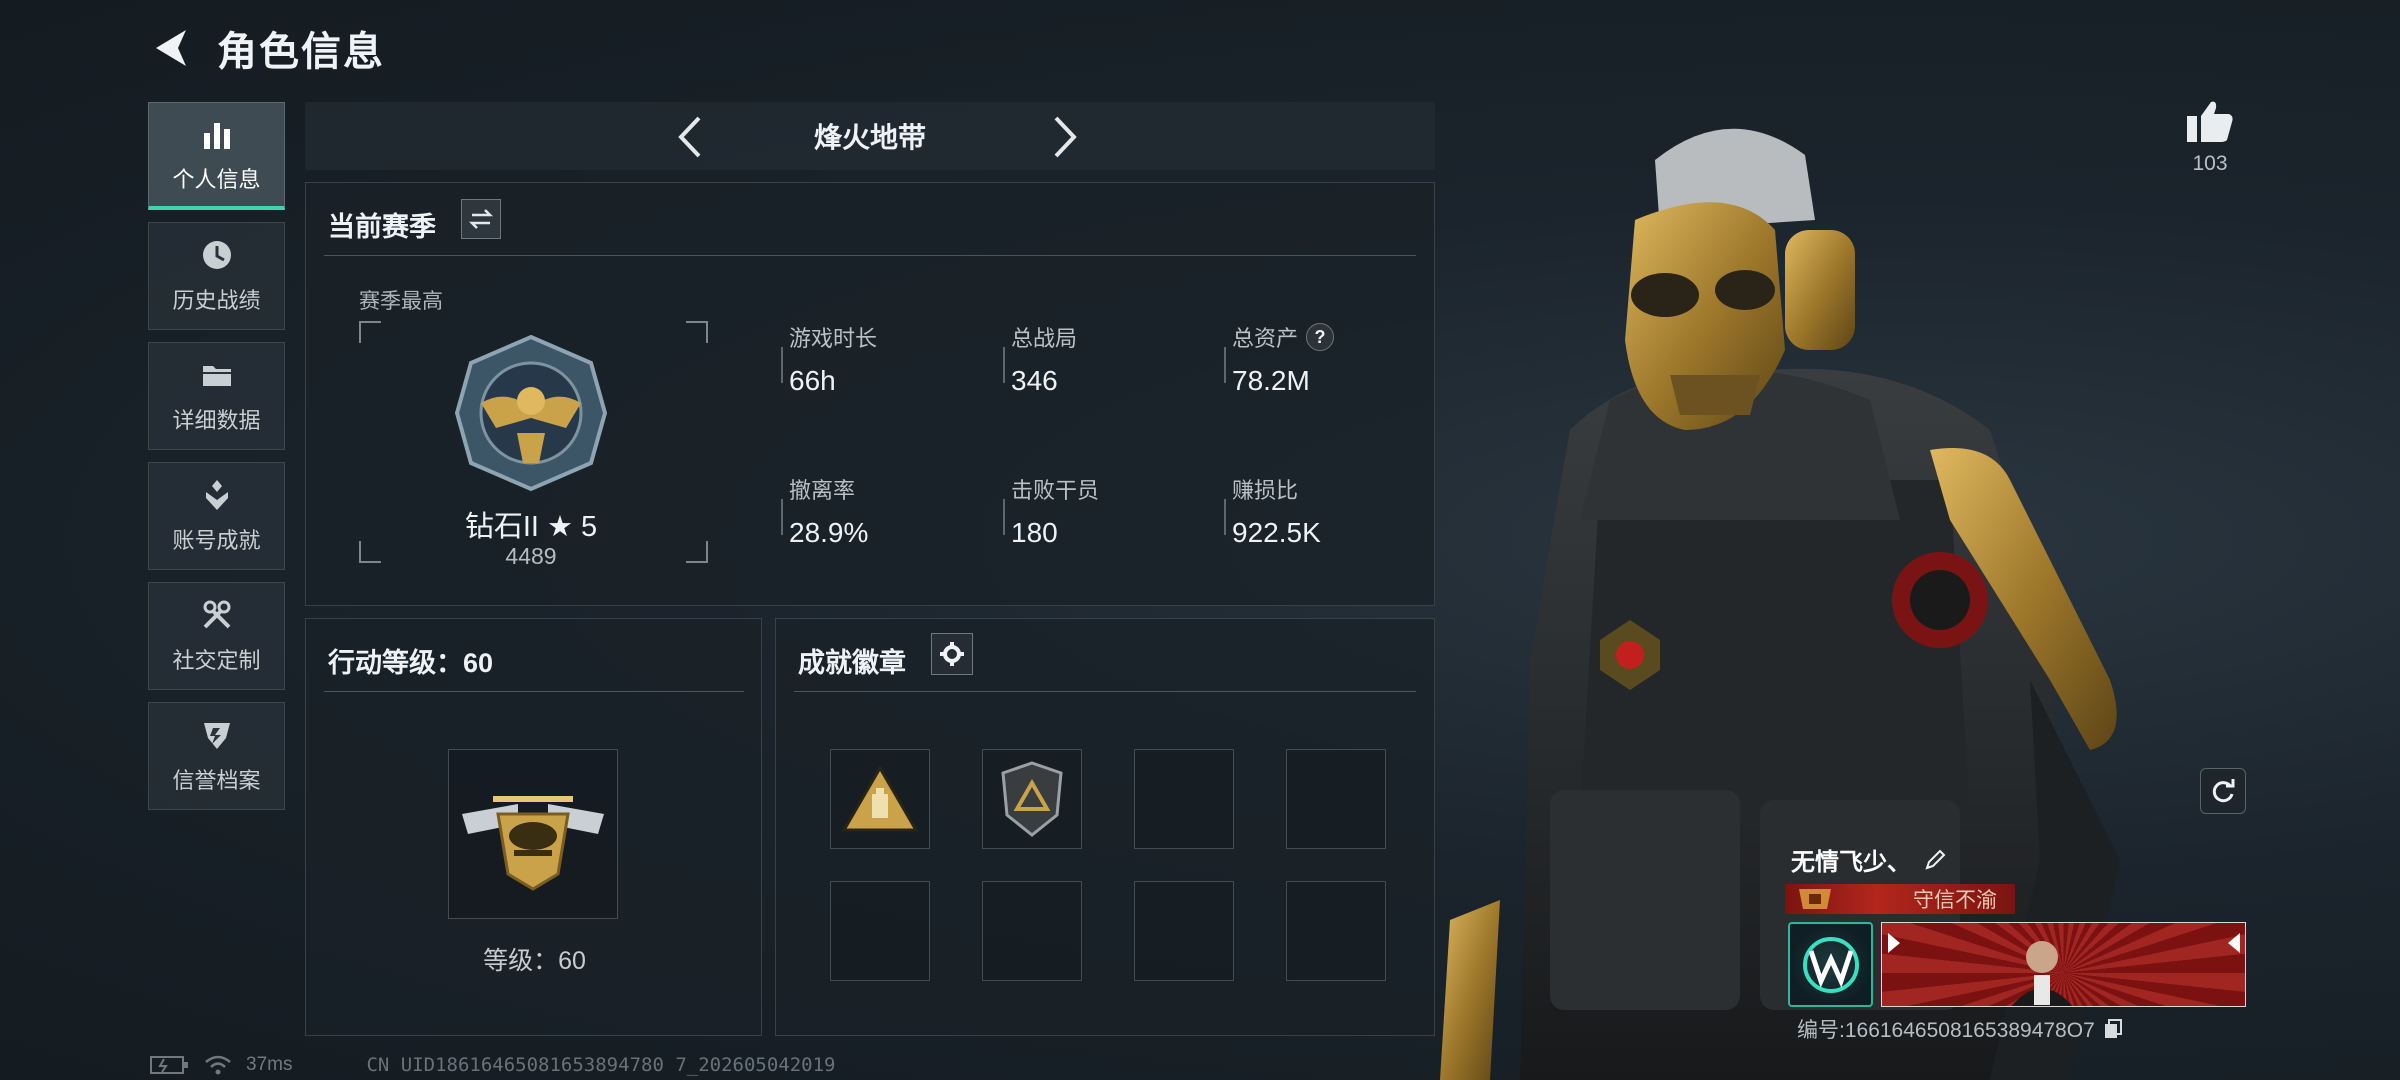 The height and width of the screenshot is (1080, 2400). I want to click on honor-title: 守信不渝, so click(1955, 900).